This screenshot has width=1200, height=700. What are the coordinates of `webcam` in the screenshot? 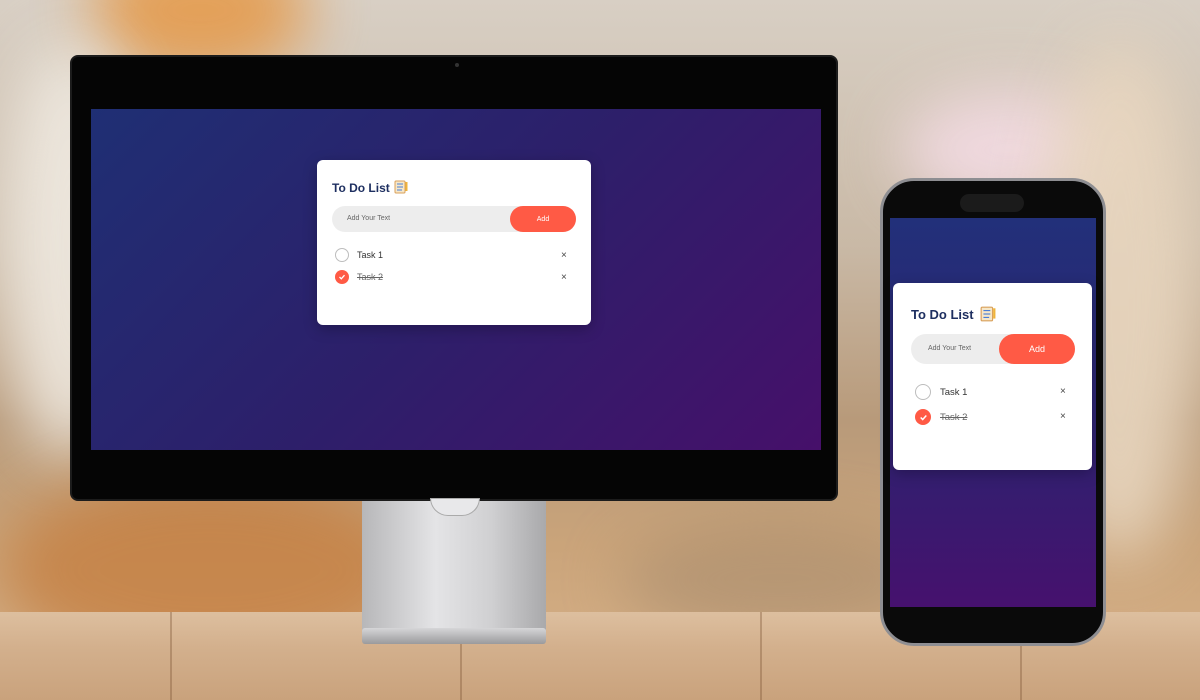 It's located at (457, 65).